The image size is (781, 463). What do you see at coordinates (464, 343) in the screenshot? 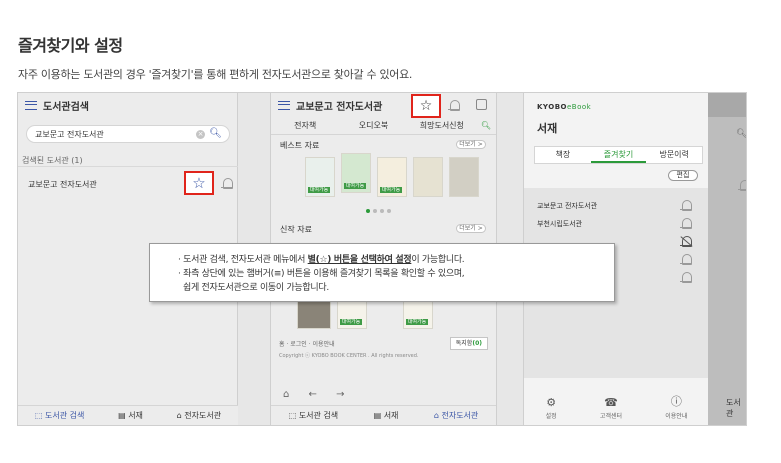
I see `popup-box-label: 독지함` at bounding box center [464, 343].